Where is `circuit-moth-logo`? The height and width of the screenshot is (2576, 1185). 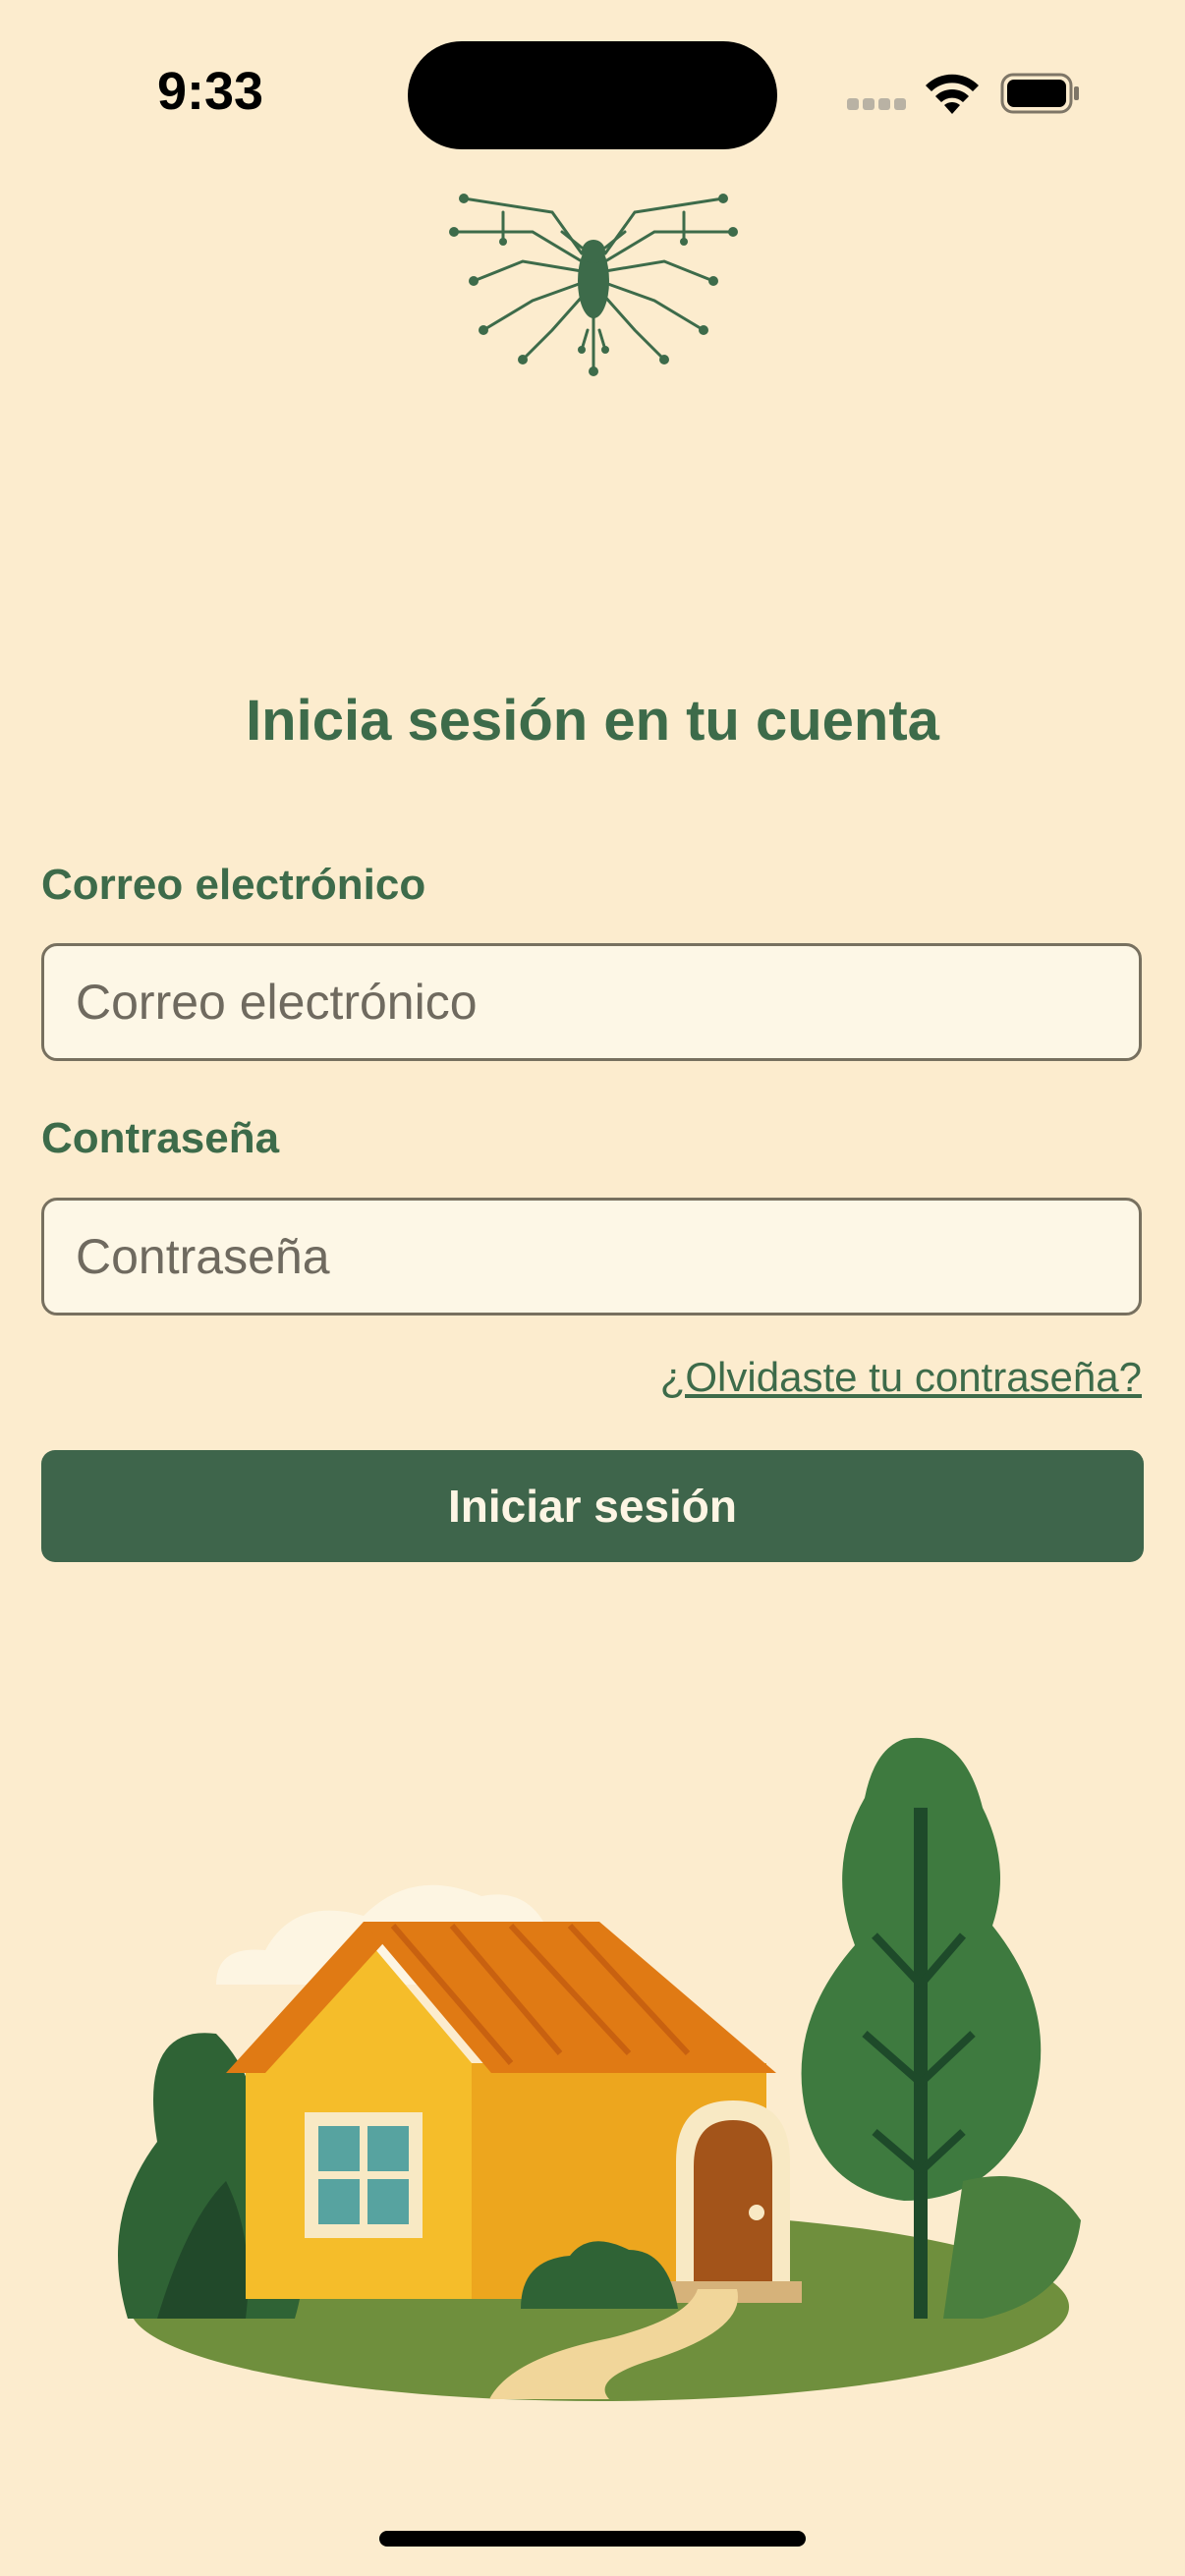 circuit-moth-logo is located at coordinates (594, 285).